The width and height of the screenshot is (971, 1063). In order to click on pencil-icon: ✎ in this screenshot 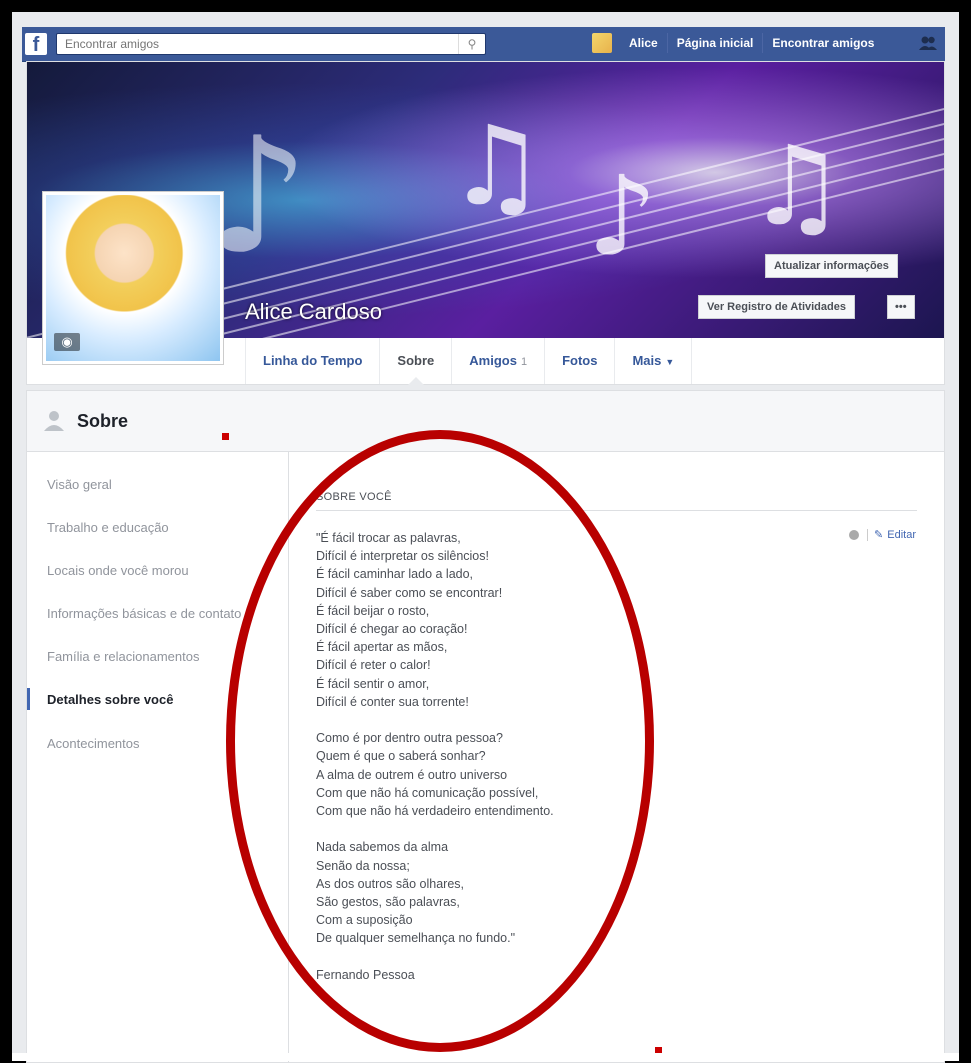, I will do `click(879, 535)`.